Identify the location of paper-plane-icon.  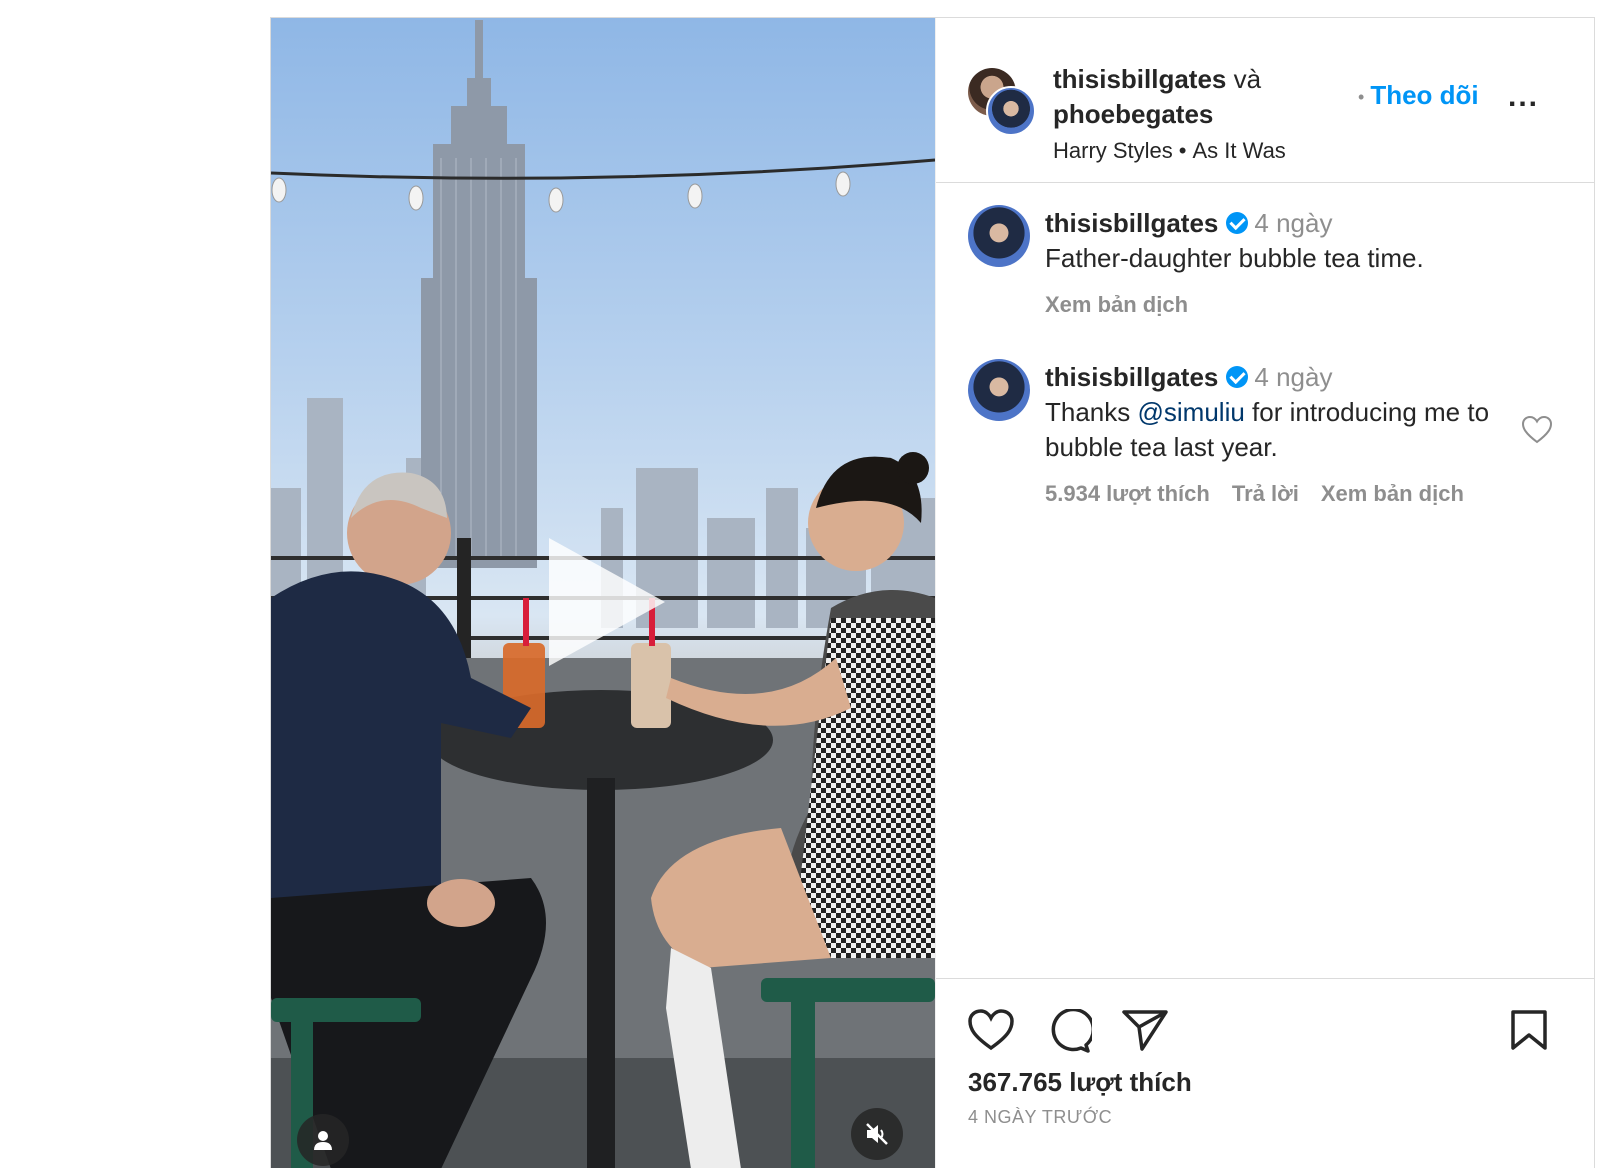
(1145, 1030).